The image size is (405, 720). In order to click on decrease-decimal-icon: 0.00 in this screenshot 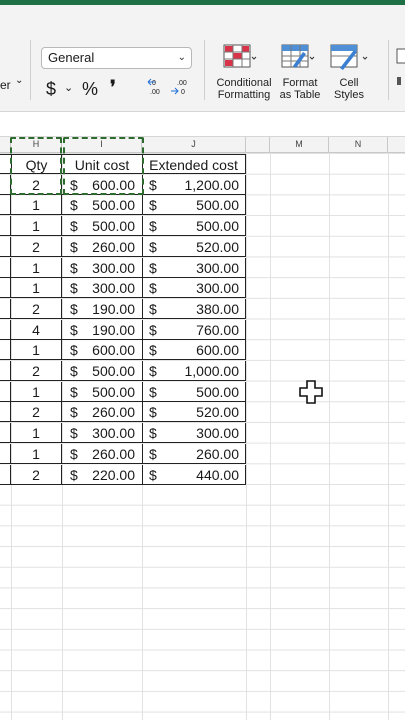, I will do `click(157, 89)`.